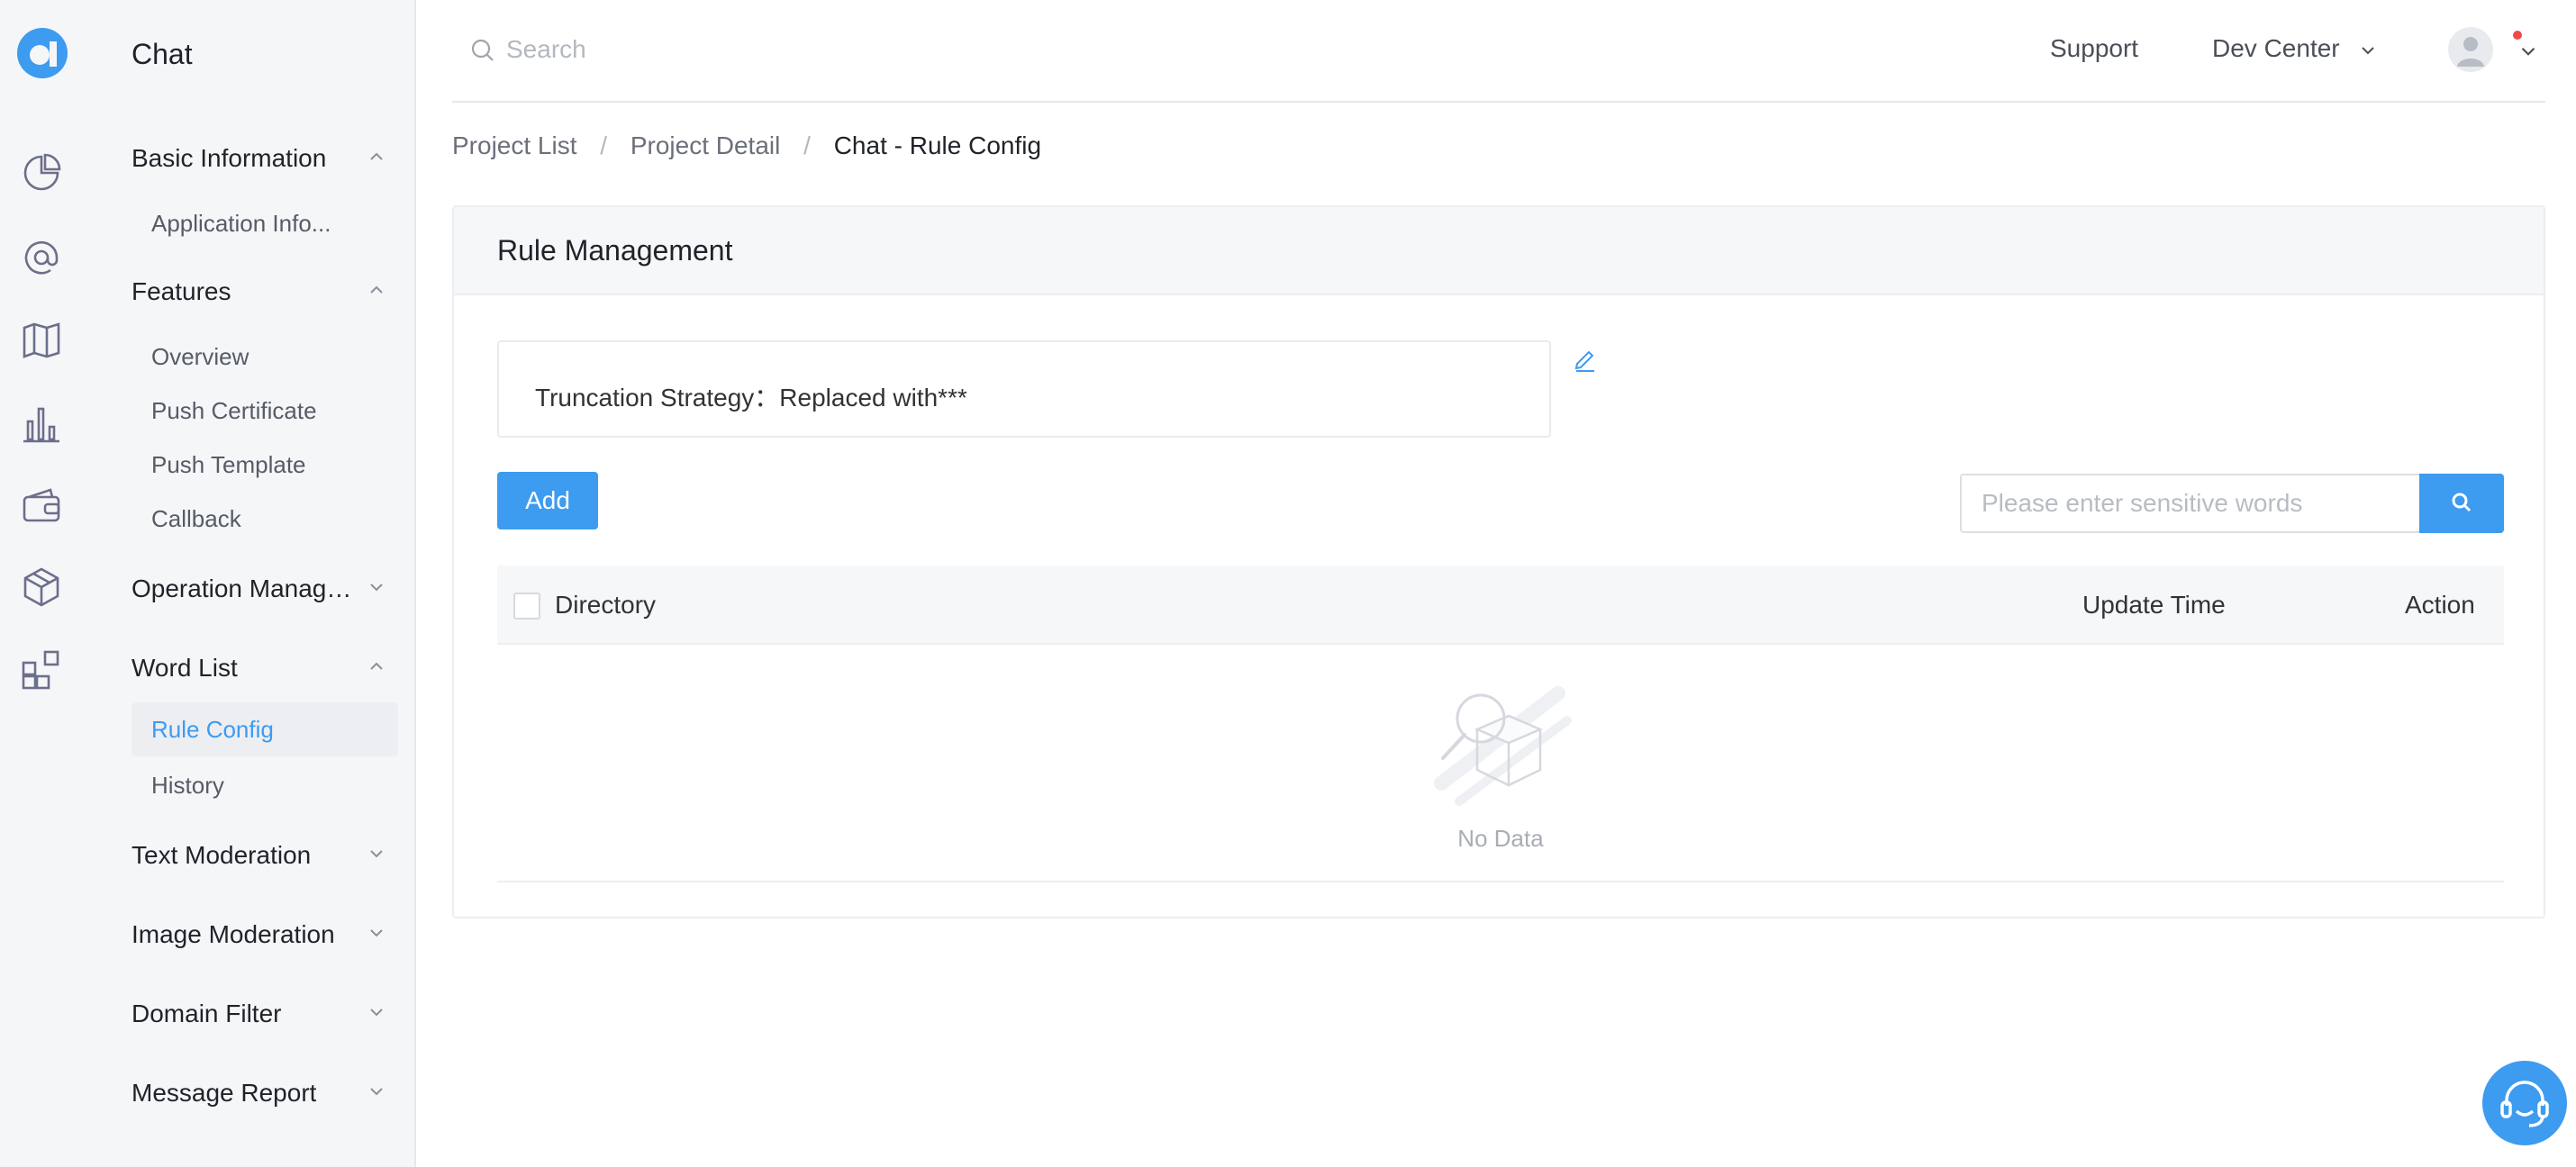  I want to click on truncation-strategy-text: Truncation Strategy：Replaced with***, so click(751, 398).